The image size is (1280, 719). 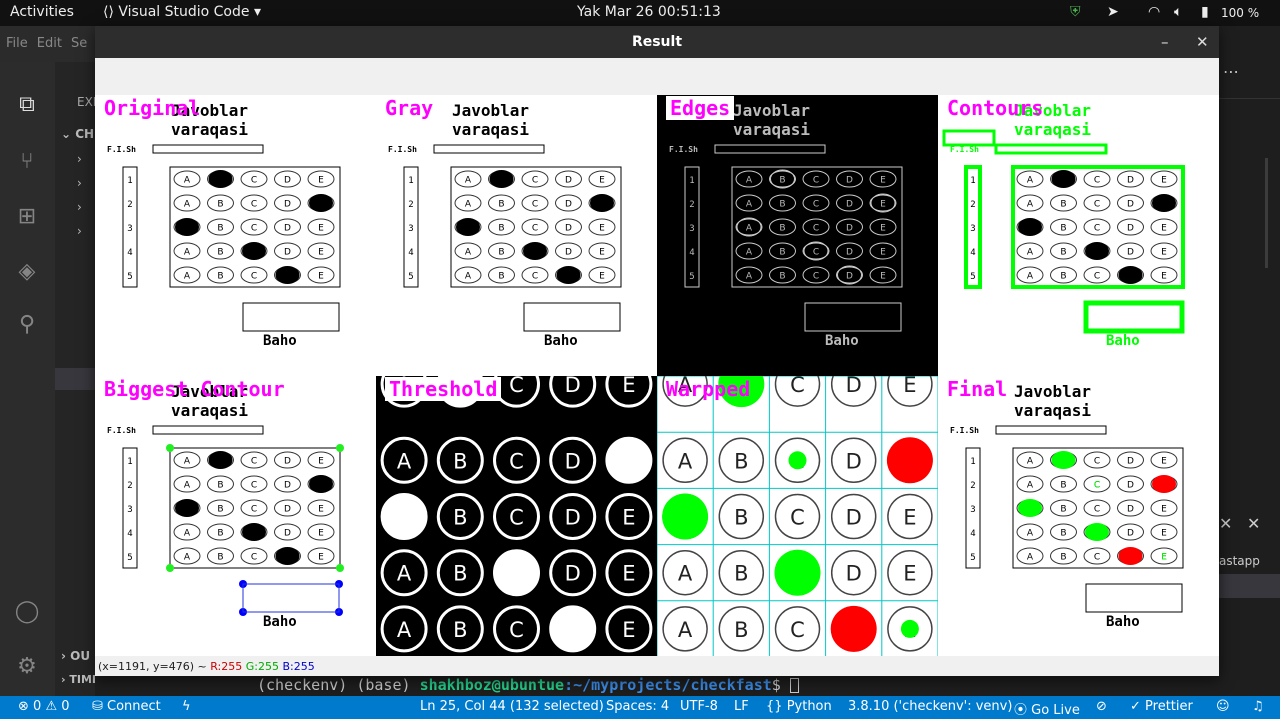 I want to click on account-icon: ◯, so click(x=27, y=612).